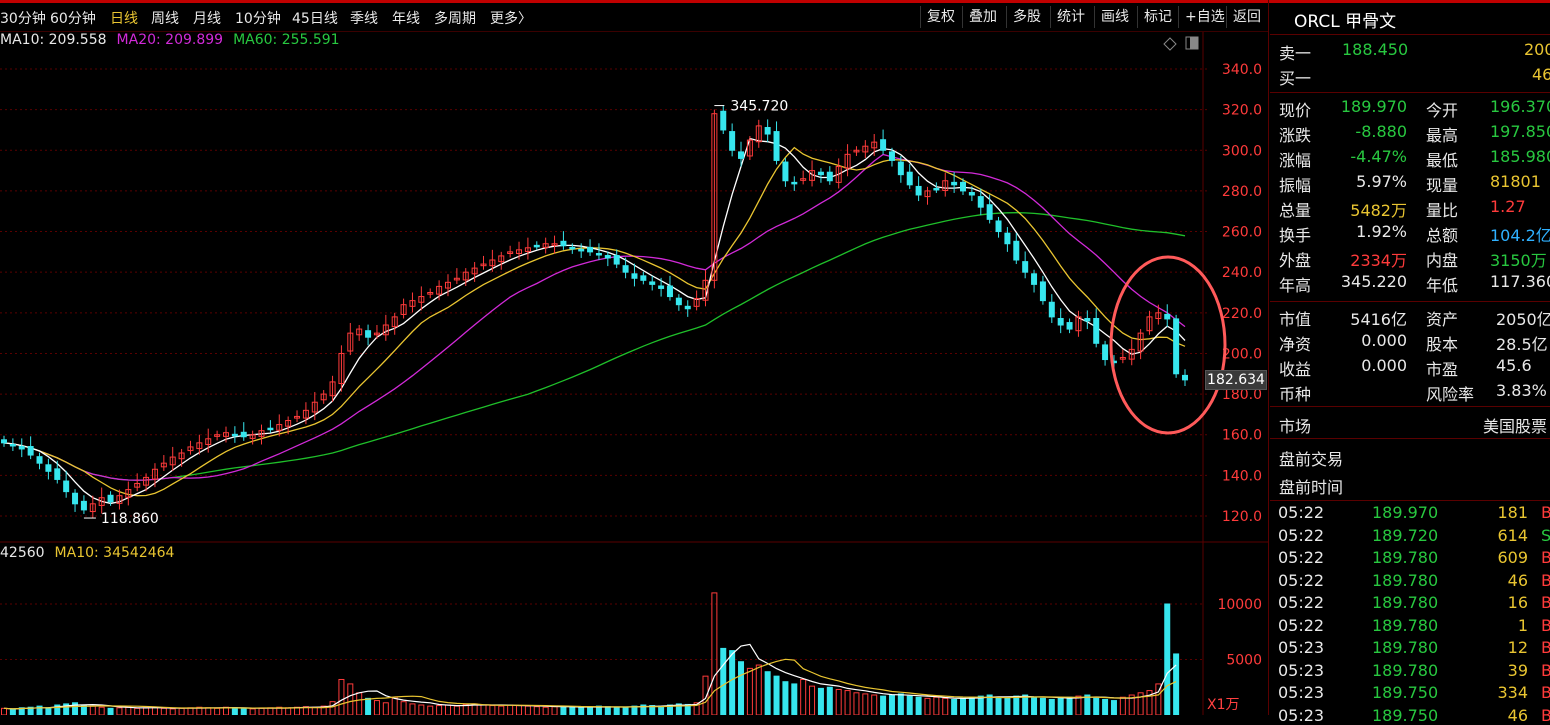  Describe the element at coordinates (455, 18) in the screenshot. I see `period-multi: 多周期` at that location.